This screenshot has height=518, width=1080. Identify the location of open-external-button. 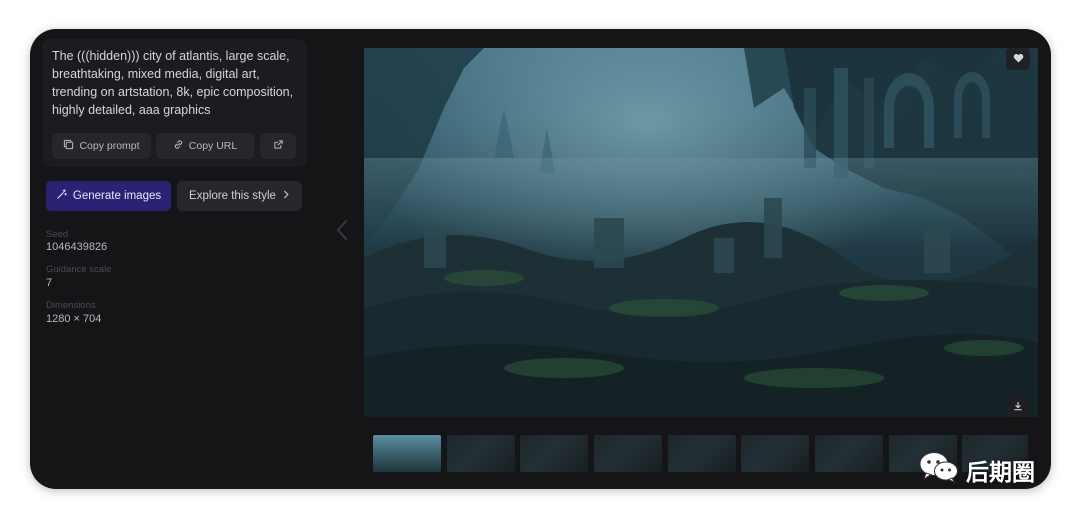
(278, 146).